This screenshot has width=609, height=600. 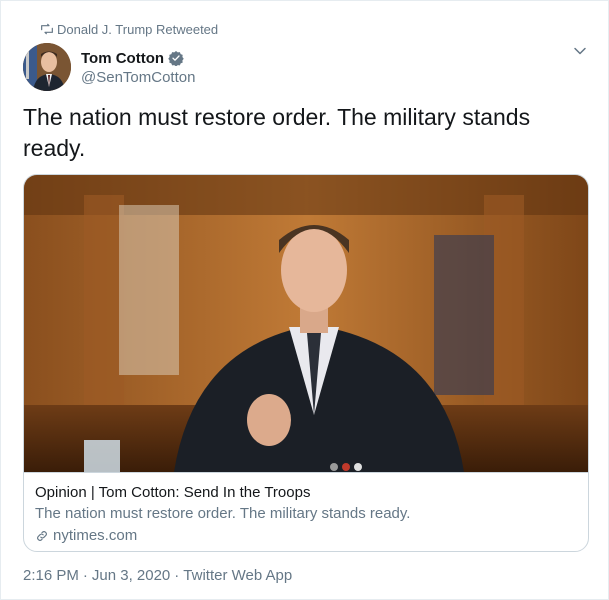 I want to click on author-row: Tom Cotton @SenTomCotton, so click(x=109, y=67).